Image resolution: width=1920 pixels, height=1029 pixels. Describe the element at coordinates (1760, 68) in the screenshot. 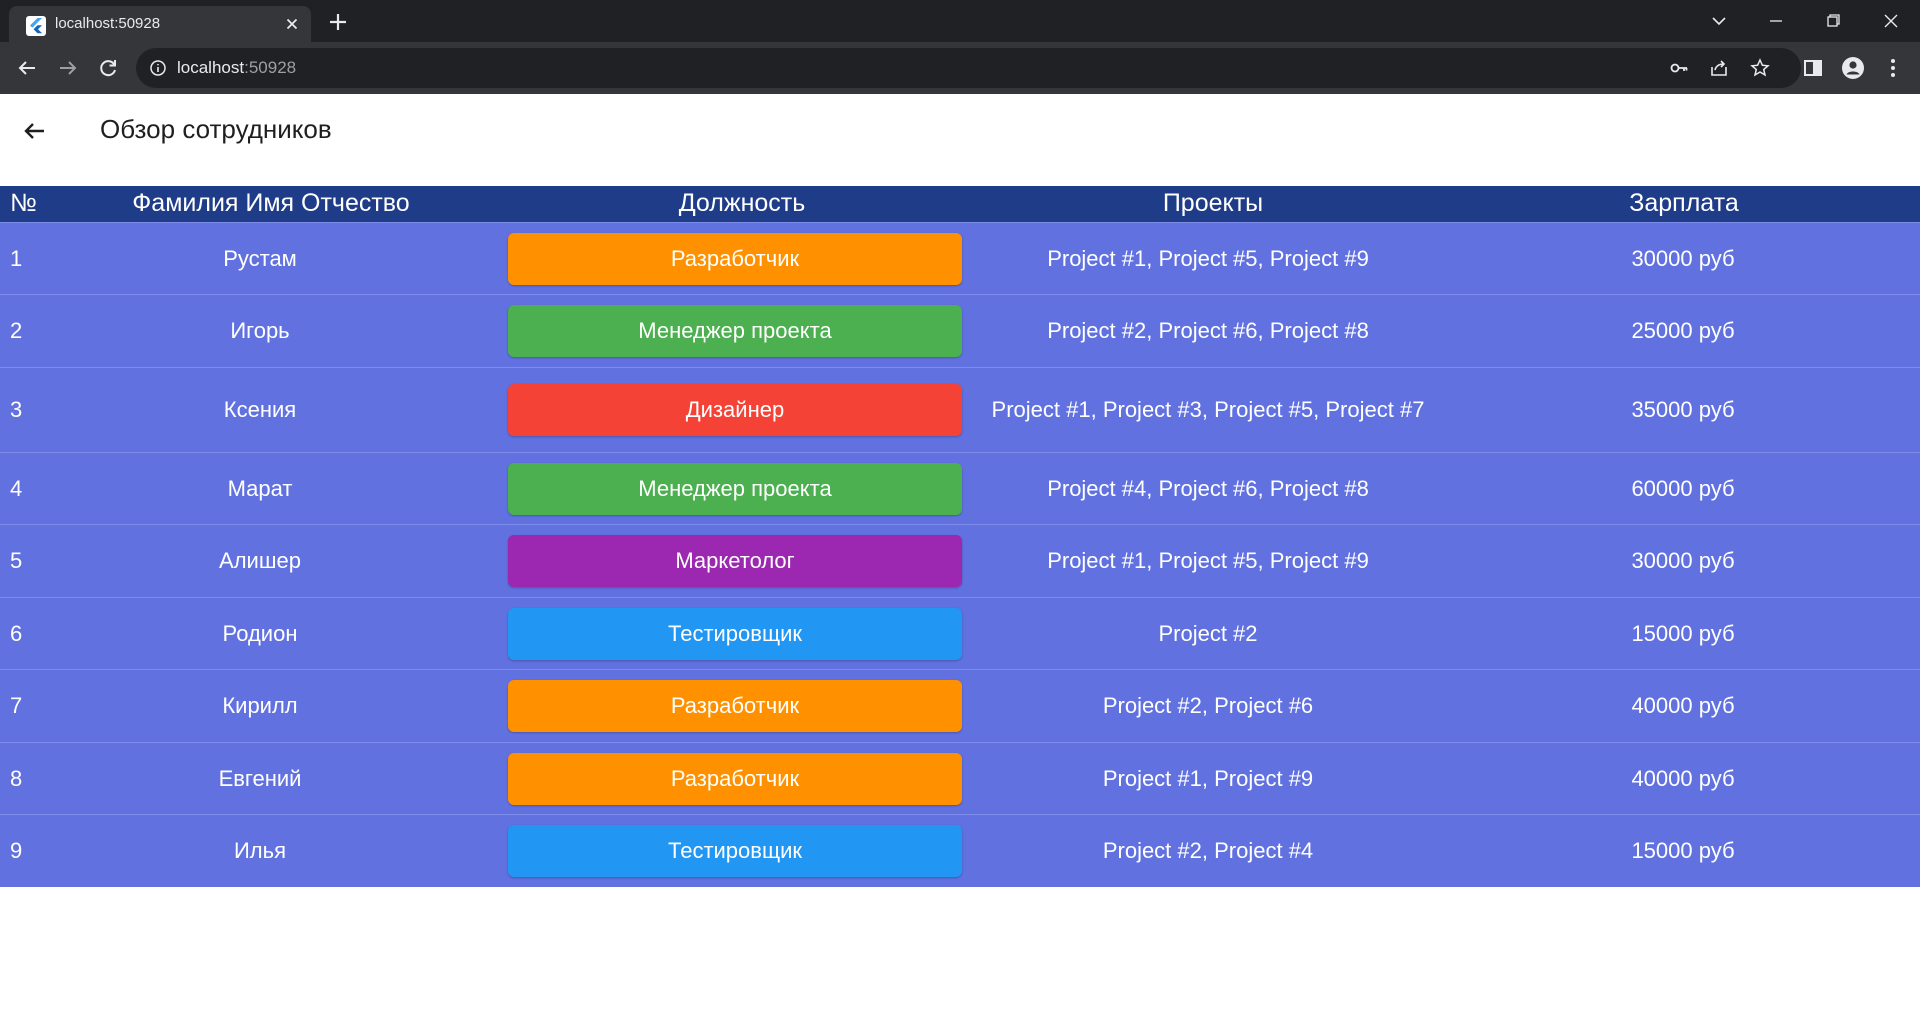

I see `star-icon` at that location.